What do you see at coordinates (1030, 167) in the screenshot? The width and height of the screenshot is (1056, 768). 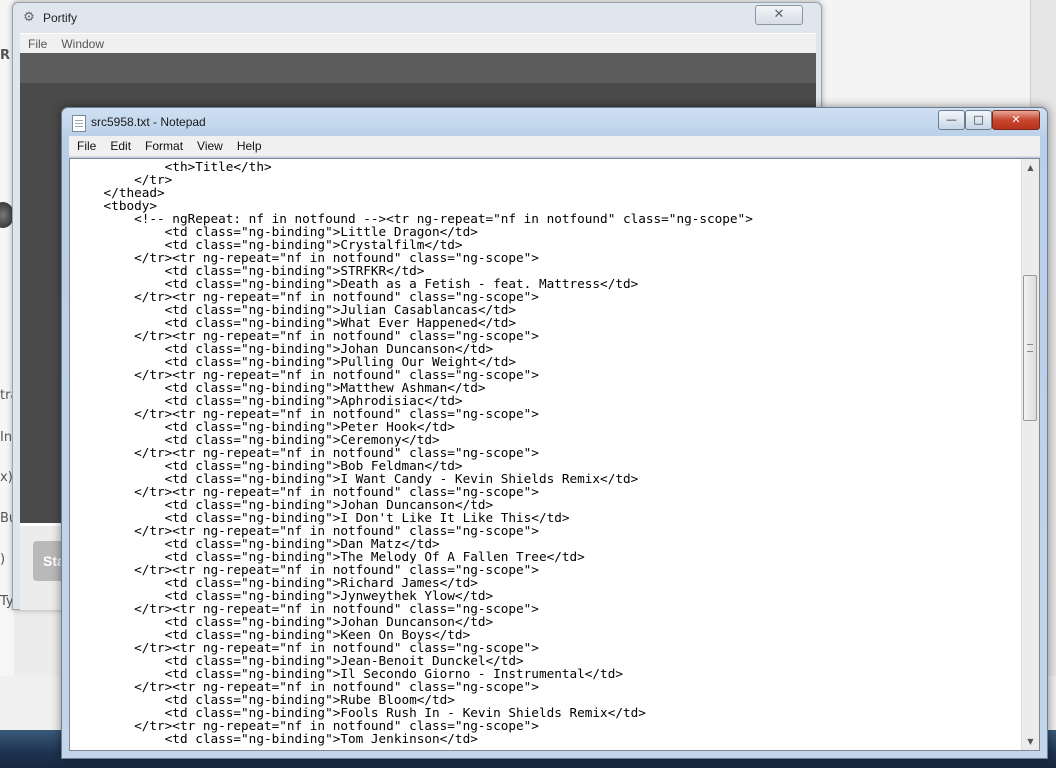 I see `scroll-up-arrow-icon: ▲` at bounding box center [1030, 167].